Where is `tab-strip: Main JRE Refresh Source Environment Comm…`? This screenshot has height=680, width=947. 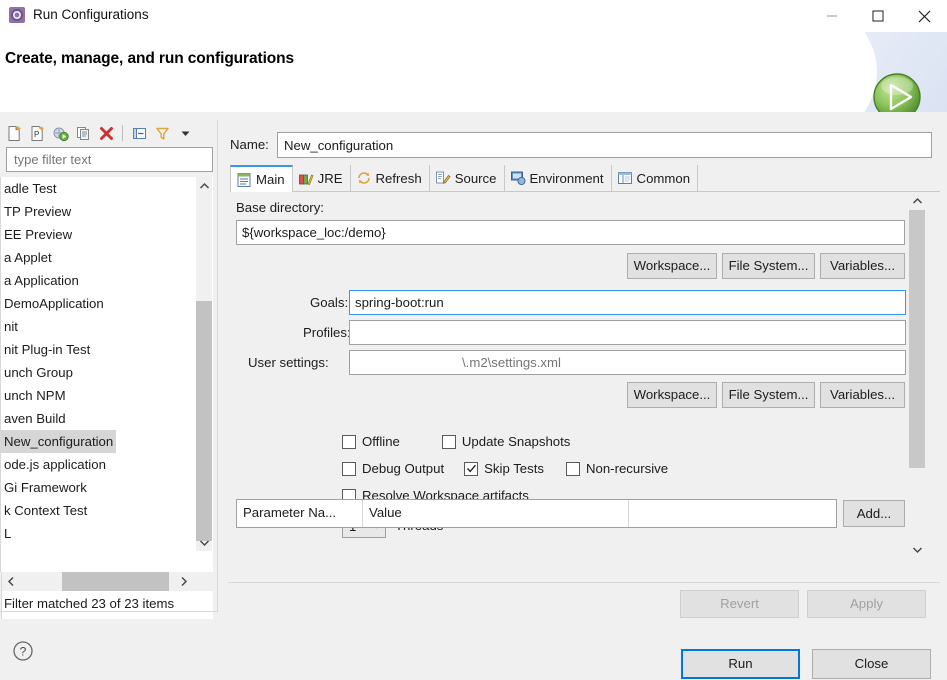
tab-strip: Main JRE Refresh Source Environment Comm… is located at coordinates (585, 178).